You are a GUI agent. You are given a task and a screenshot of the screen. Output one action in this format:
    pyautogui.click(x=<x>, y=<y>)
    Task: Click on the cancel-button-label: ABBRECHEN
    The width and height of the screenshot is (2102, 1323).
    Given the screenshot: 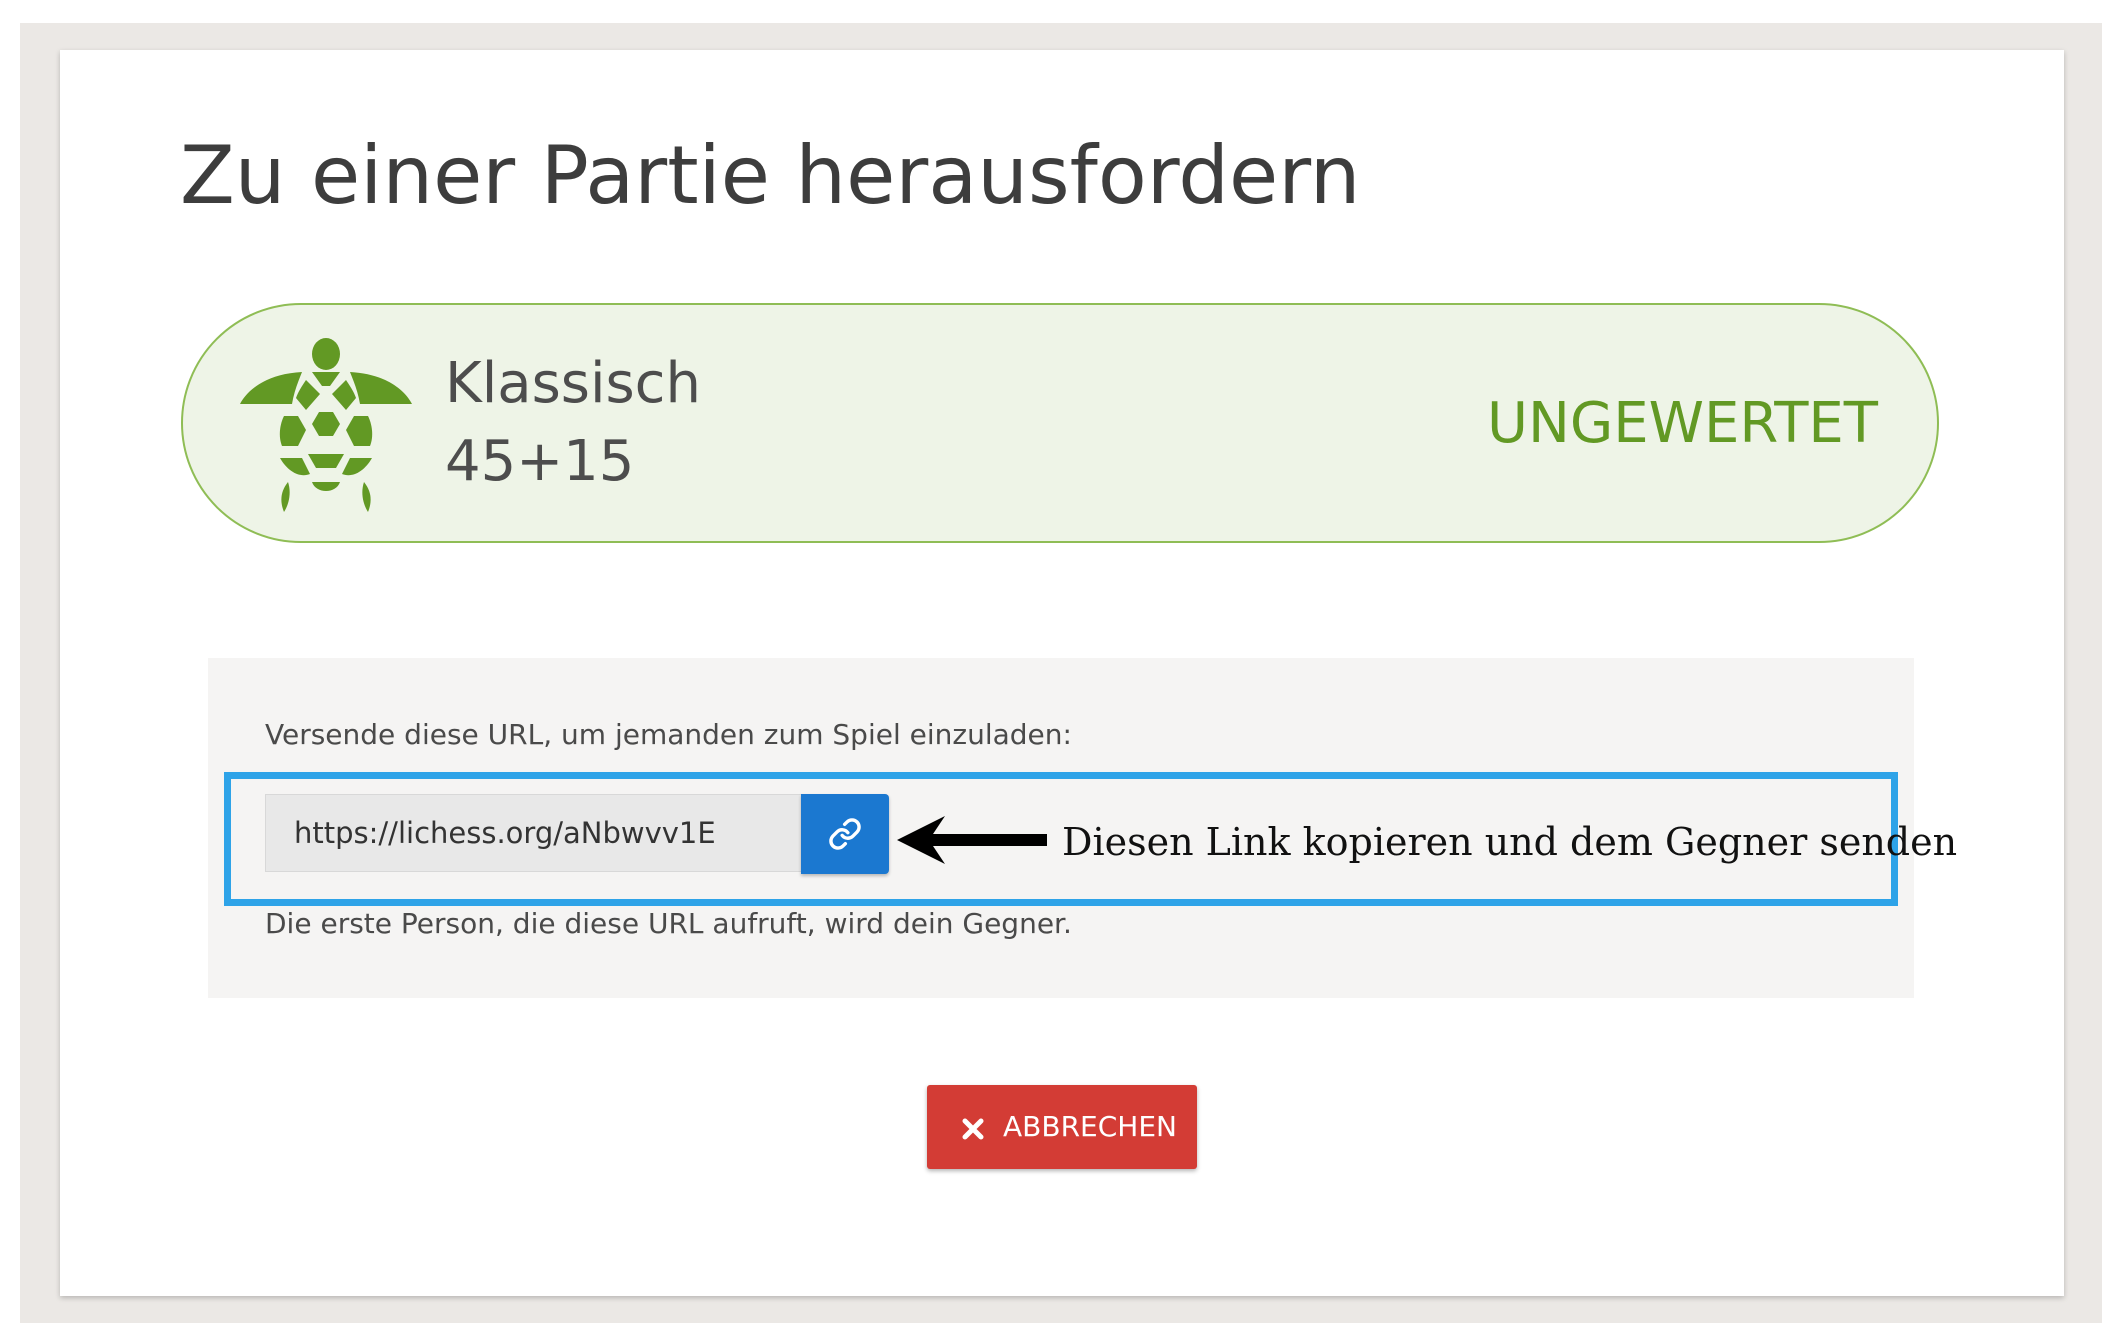 What is the action you would take?
    pyautogui.click(x=1090, y=1126)
    